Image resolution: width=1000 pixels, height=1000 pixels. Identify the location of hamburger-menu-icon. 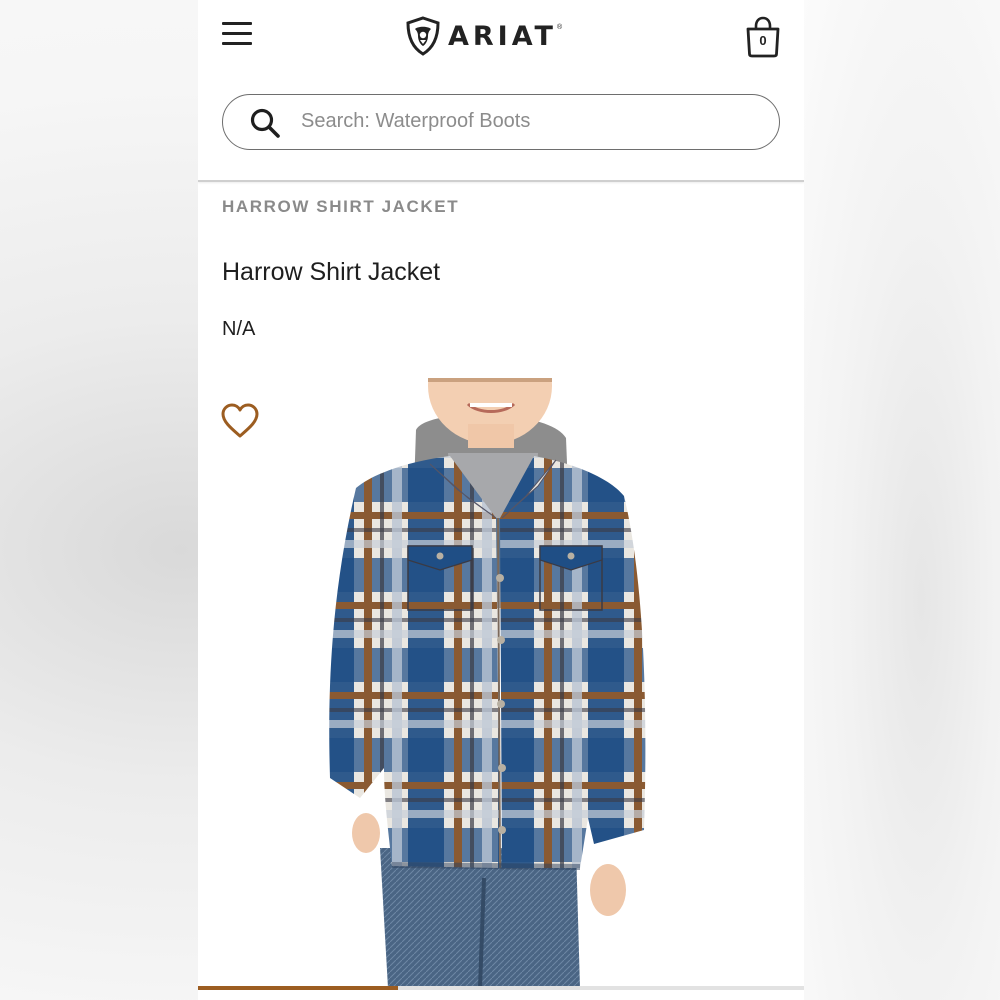
(237, 34).